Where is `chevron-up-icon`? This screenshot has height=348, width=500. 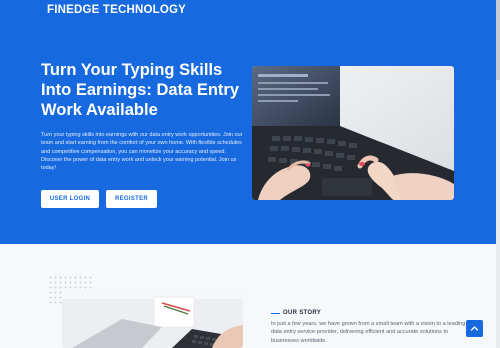 chevron-up-icon is located at coordinates (474, 328).